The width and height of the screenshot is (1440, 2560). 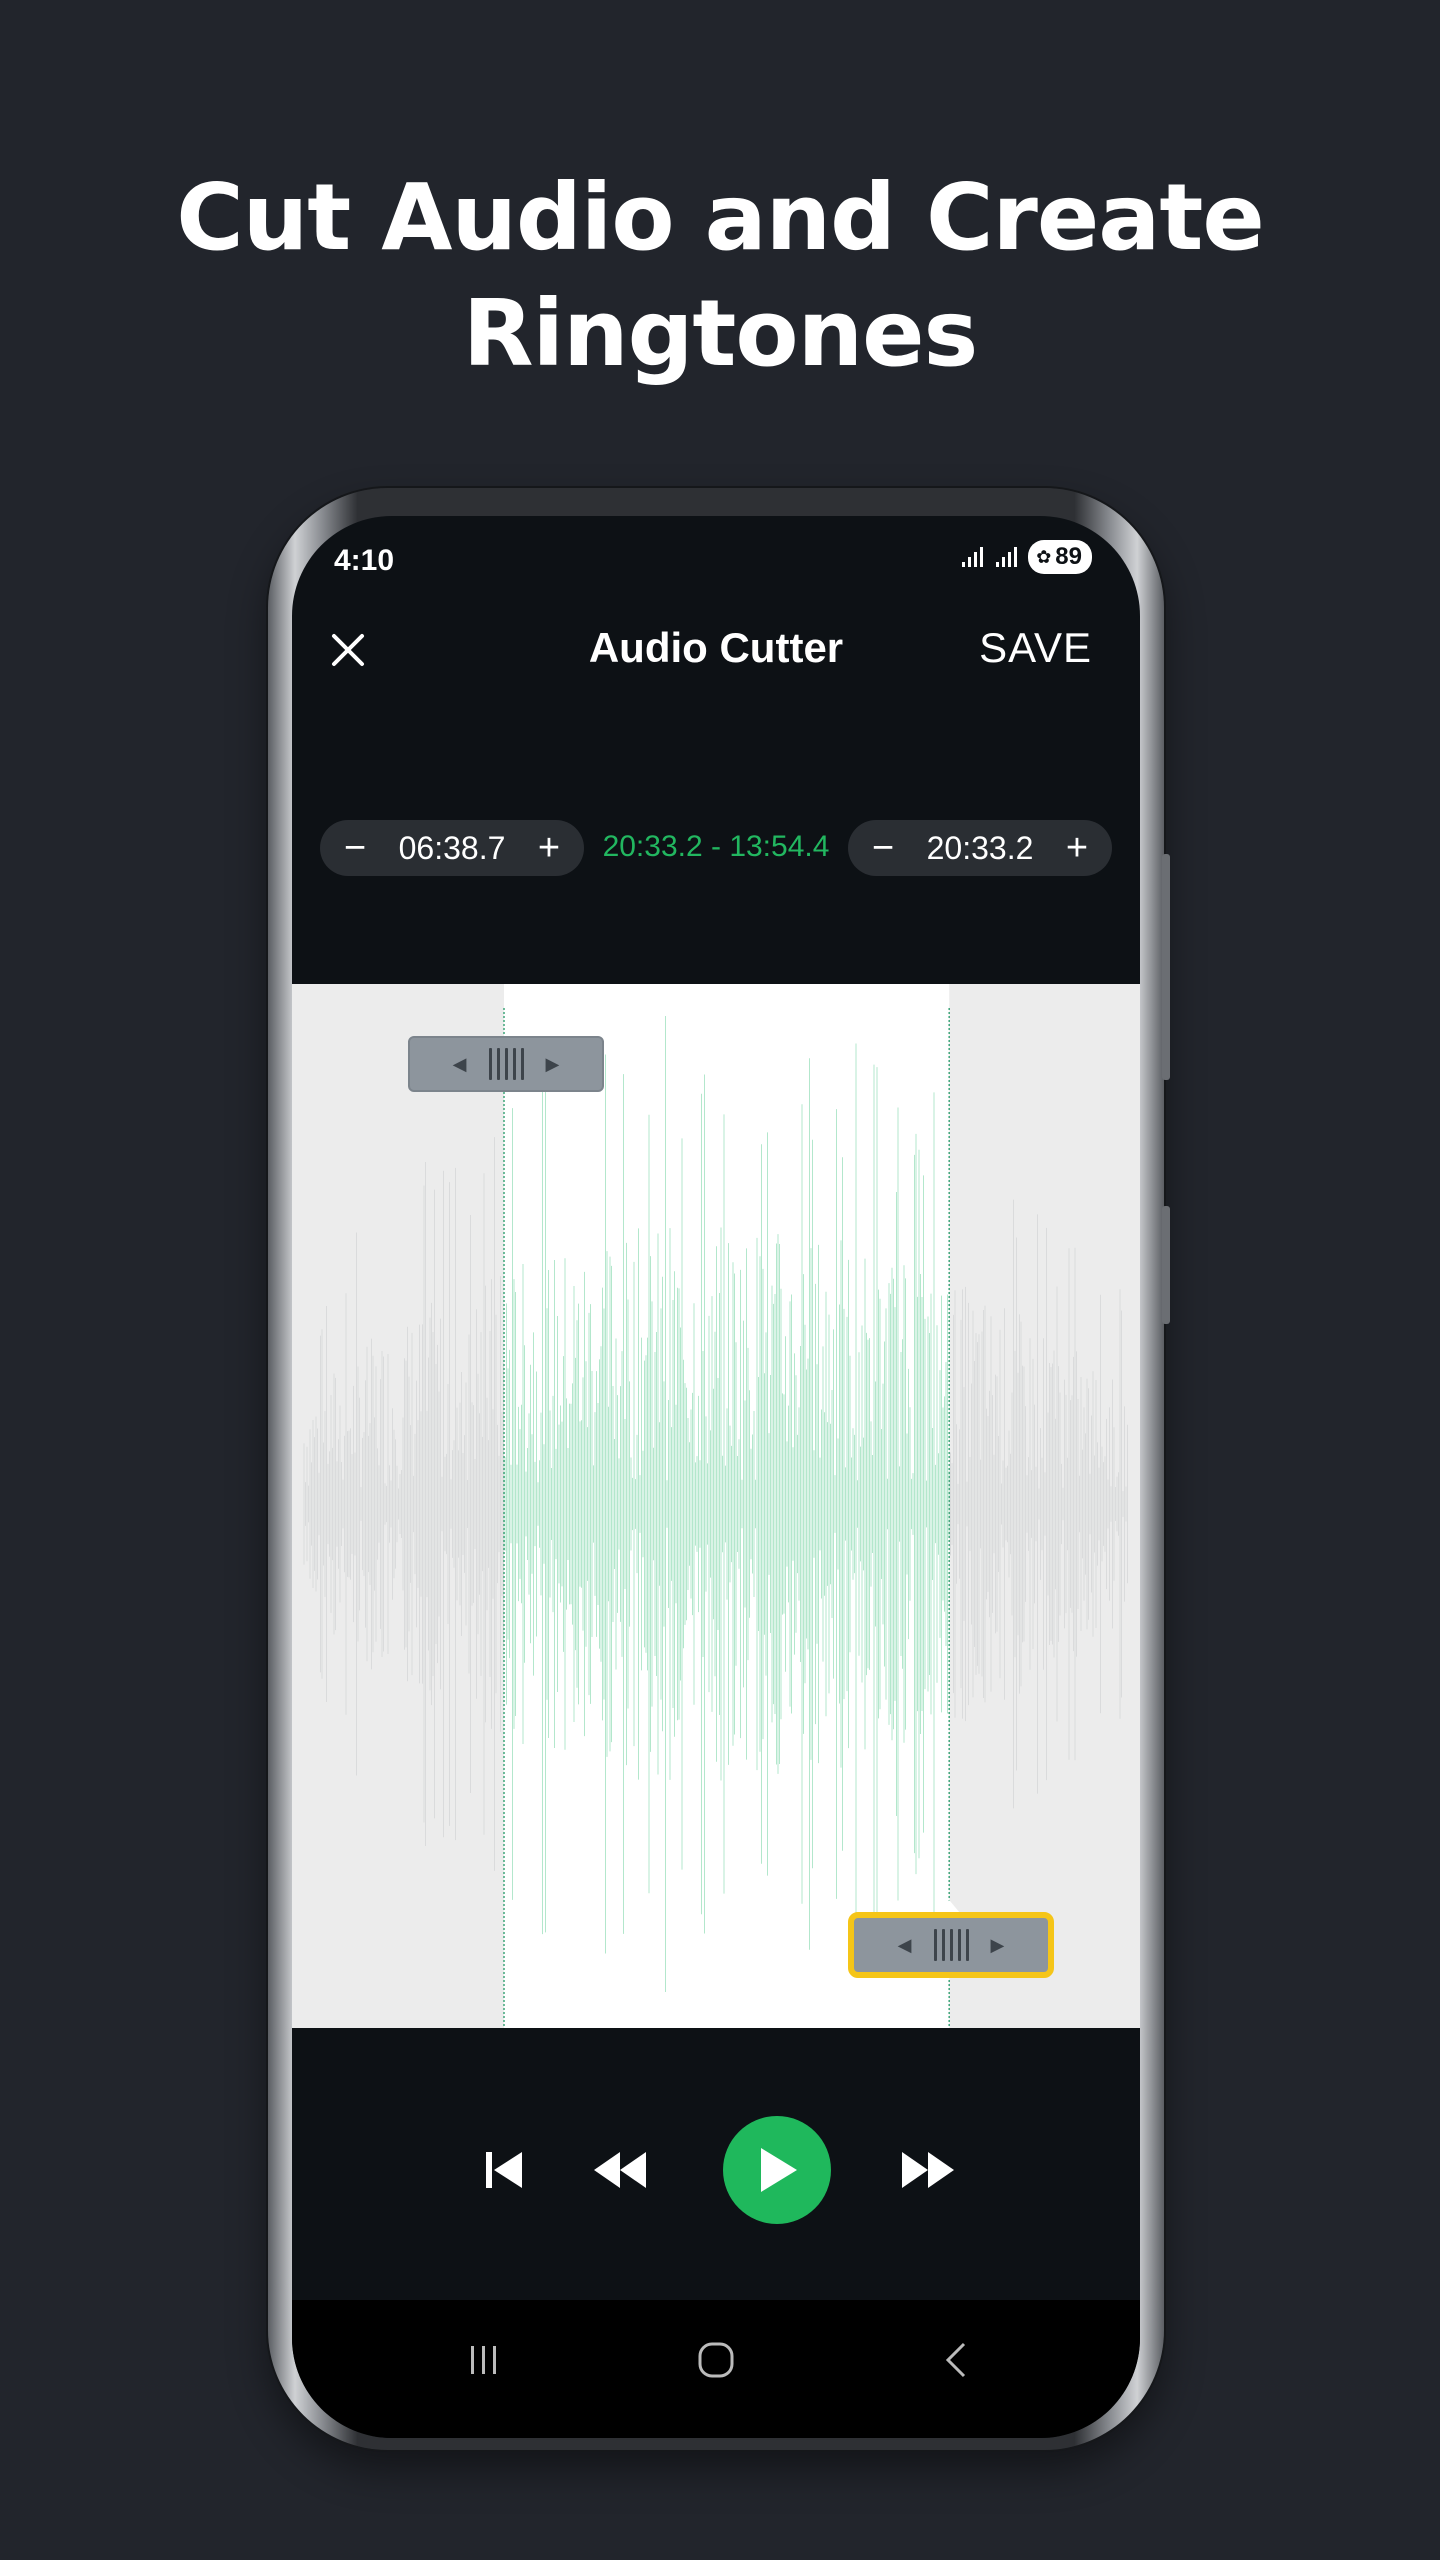 I want to click on start-trim-handle: ◀ ▶, so click(x=506, y=1064).